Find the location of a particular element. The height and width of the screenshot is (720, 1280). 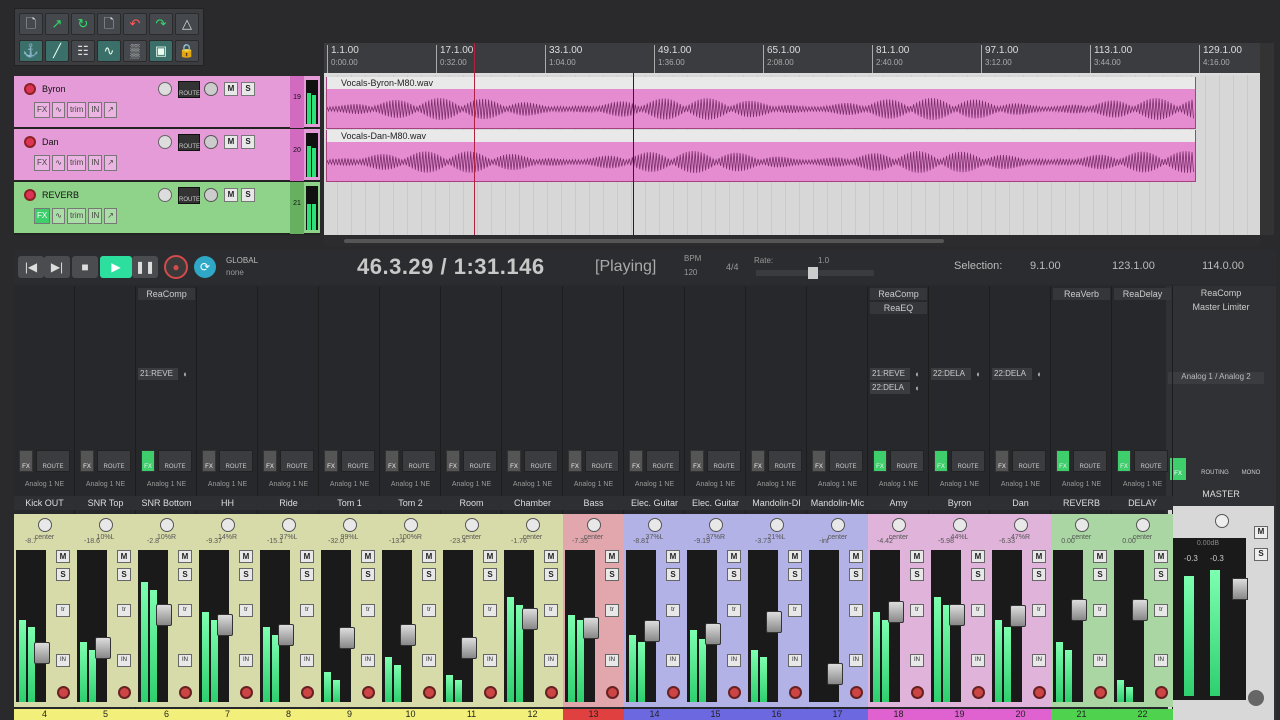

ruler-mark: 49.1.00 1:36.00 is located at coordinates (672, 59).